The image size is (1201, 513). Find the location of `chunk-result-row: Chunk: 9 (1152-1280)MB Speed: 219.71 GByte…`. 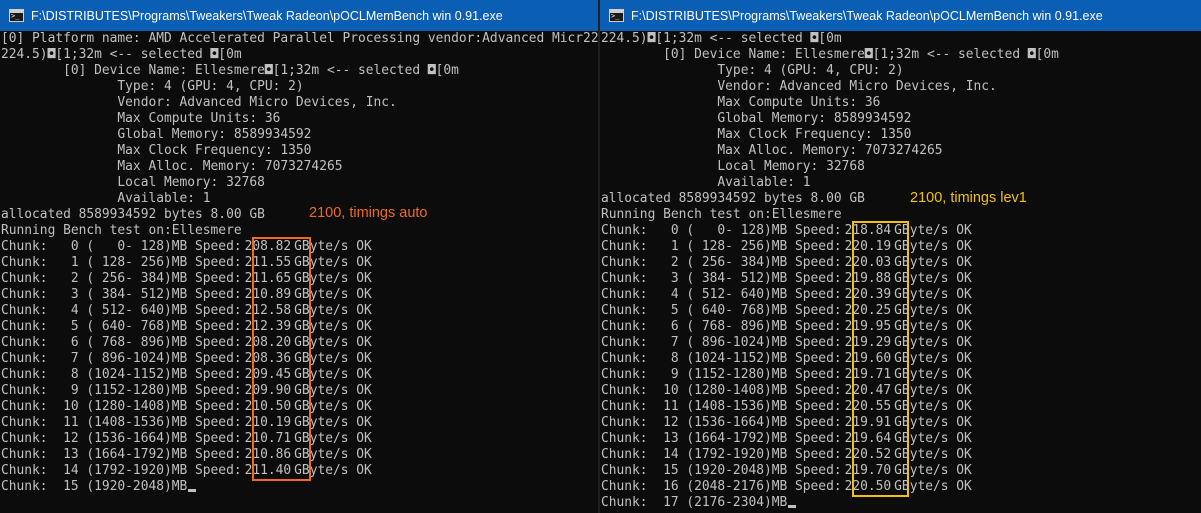

chunk-result-row: Chunk: 9 (1152-1280)MB Speed: 219.71 GByte… is located at coordinates (901, 375).